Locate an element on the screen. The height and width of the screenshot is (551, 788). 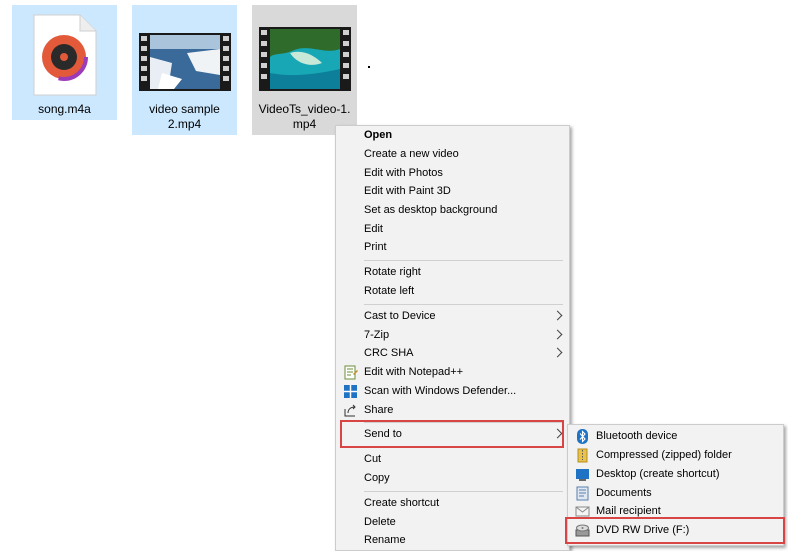
menu-item-open: Open is located at coordinates (452, 135).